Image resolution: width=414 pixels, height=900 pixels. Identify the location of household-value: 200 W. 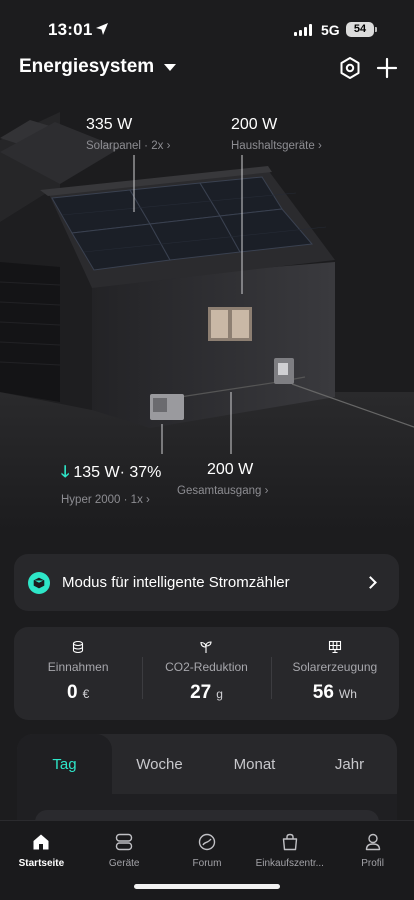
(254, 124).